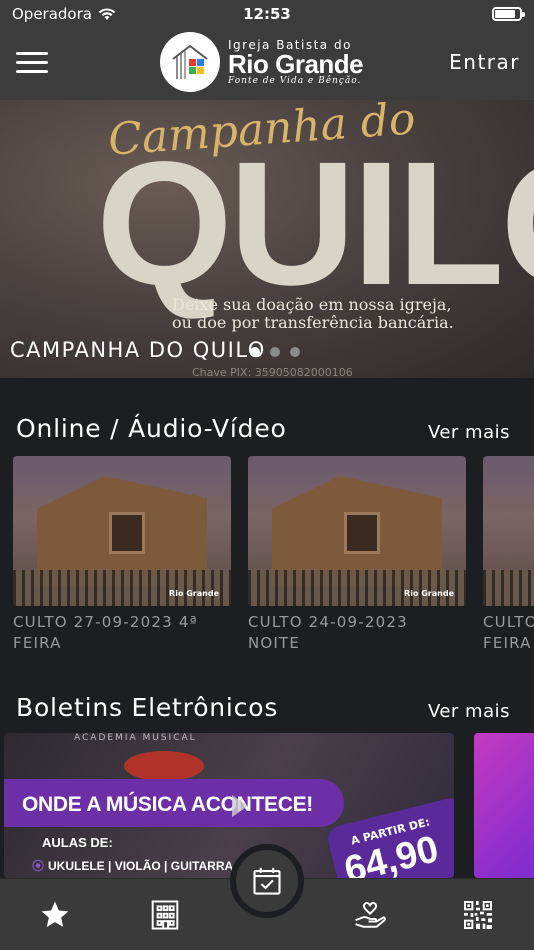  I want to click on qr-code-icon, so click(478, 915).